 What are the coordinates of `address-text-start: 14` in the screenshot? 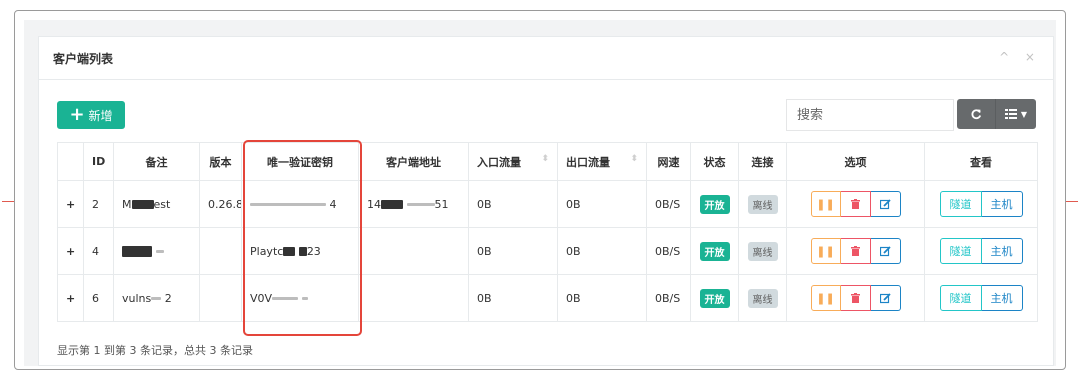 It's located at (374, 204).